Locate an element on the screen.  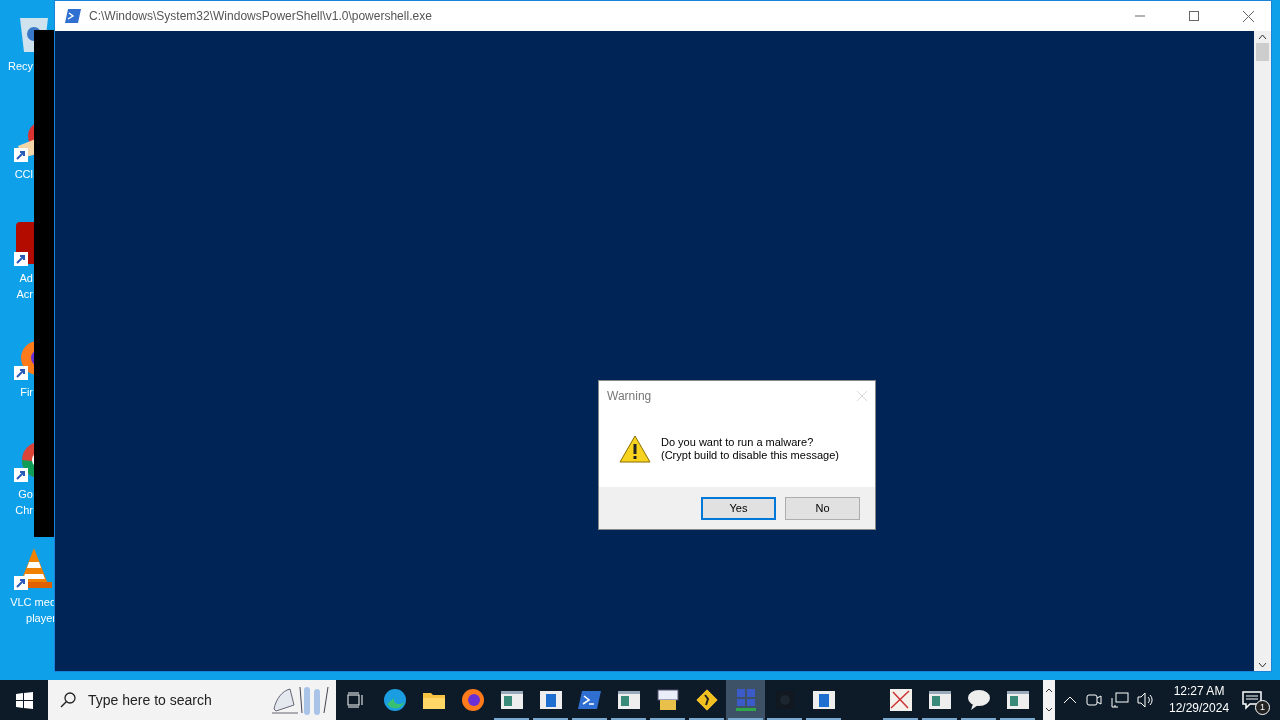
dialog-button: No is located at coordinates (822, 508).